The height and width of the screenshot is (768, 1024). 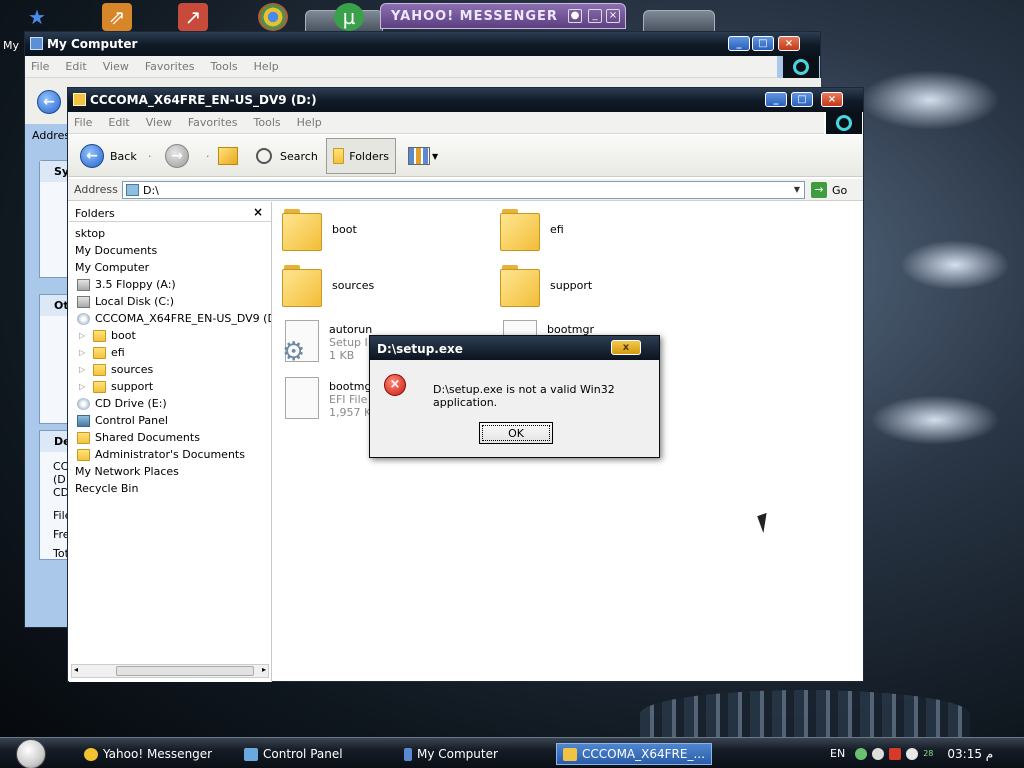 I want to click on tree-item: Shared Documents, so click(x=138, y=437).